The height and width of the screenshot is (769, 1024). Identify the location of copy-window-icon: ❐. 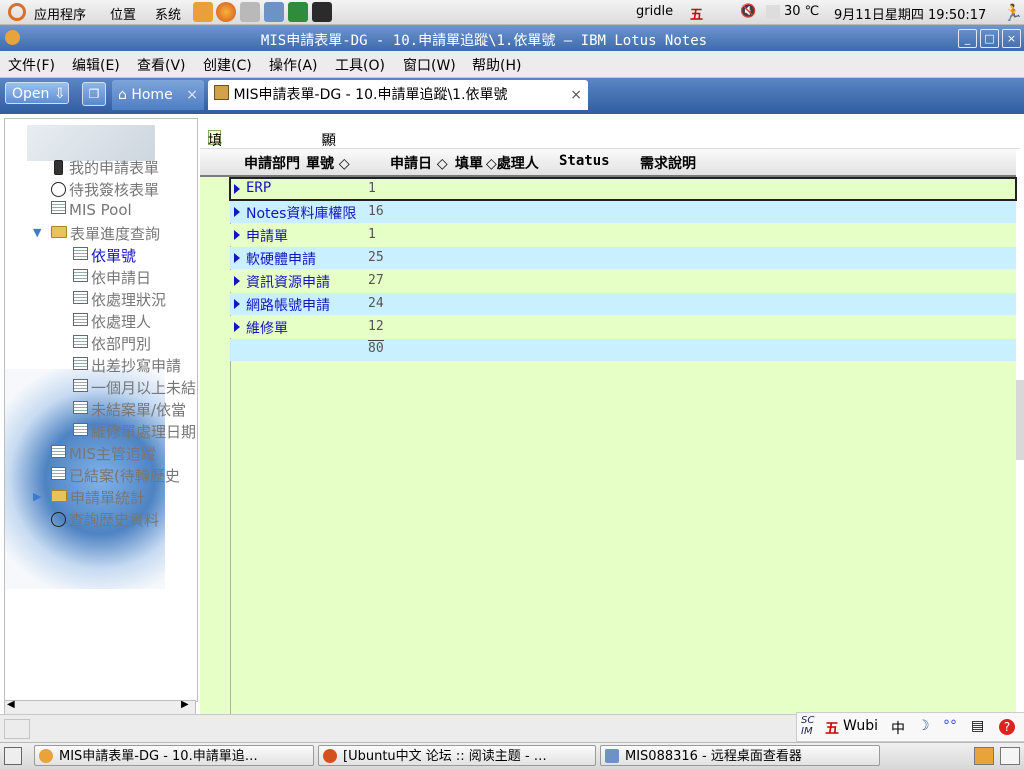
(94, 94).